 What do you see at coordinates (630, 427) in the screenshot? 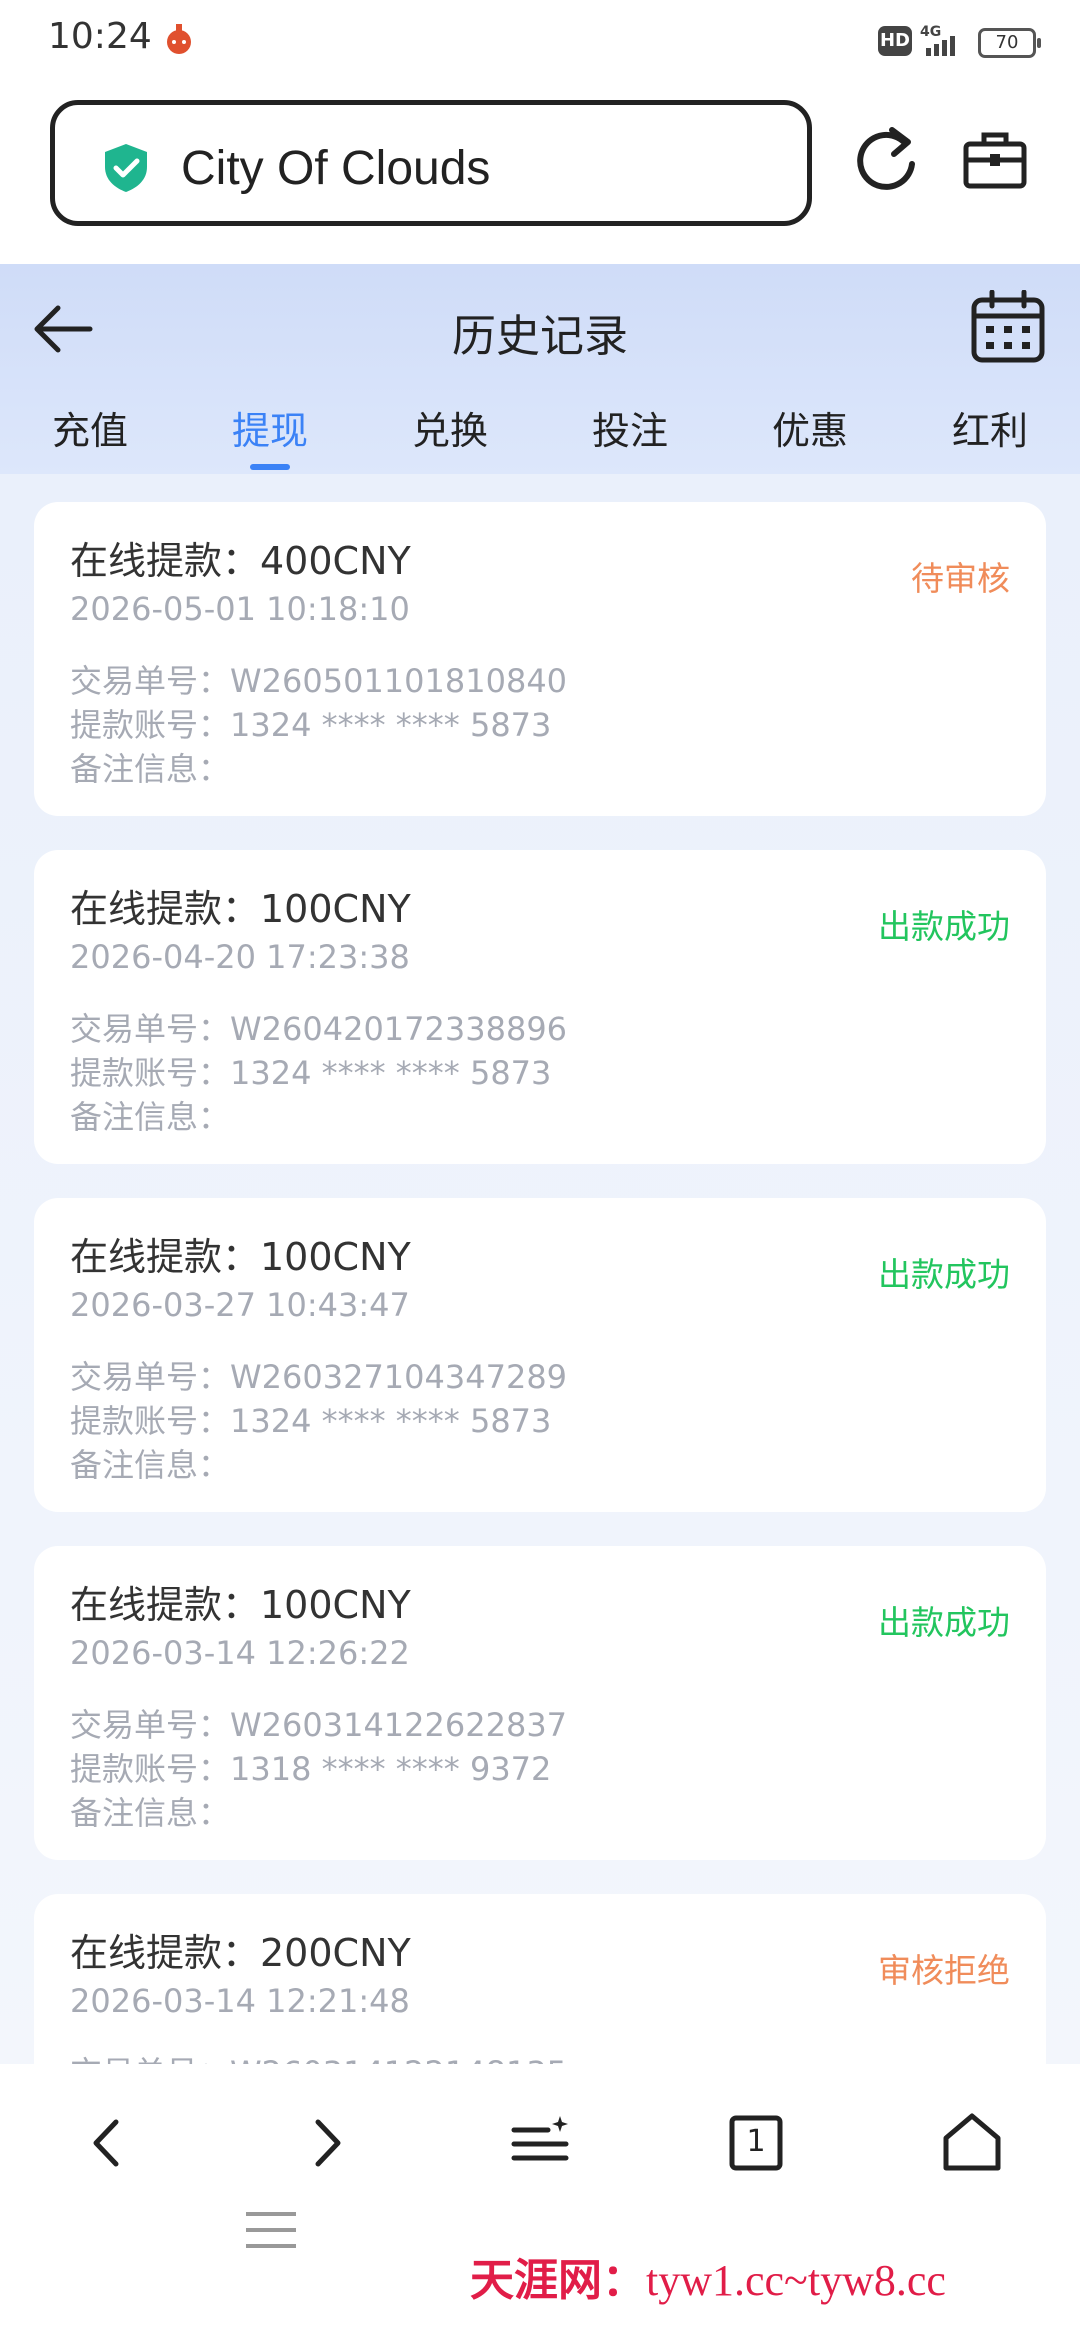
I see `tab-bets: 投注` at bounding box center [630, 427].